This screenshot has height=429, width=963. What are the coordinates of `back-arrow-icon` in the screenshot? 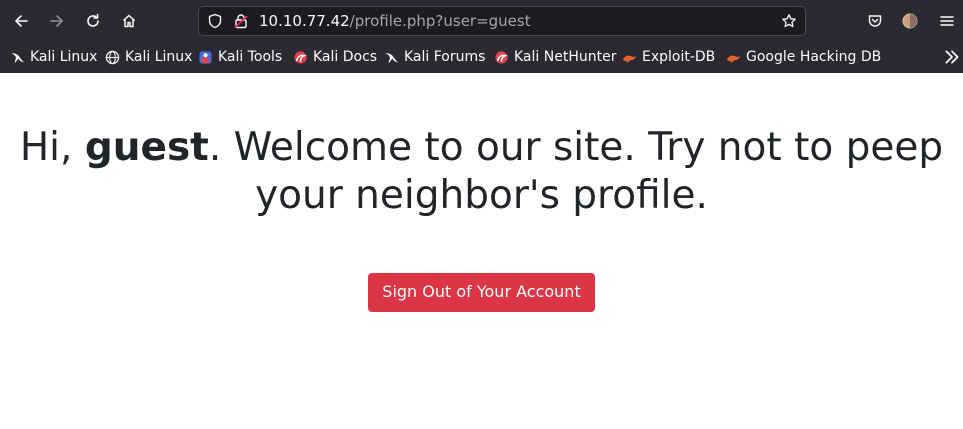 It's located at (21, 21).